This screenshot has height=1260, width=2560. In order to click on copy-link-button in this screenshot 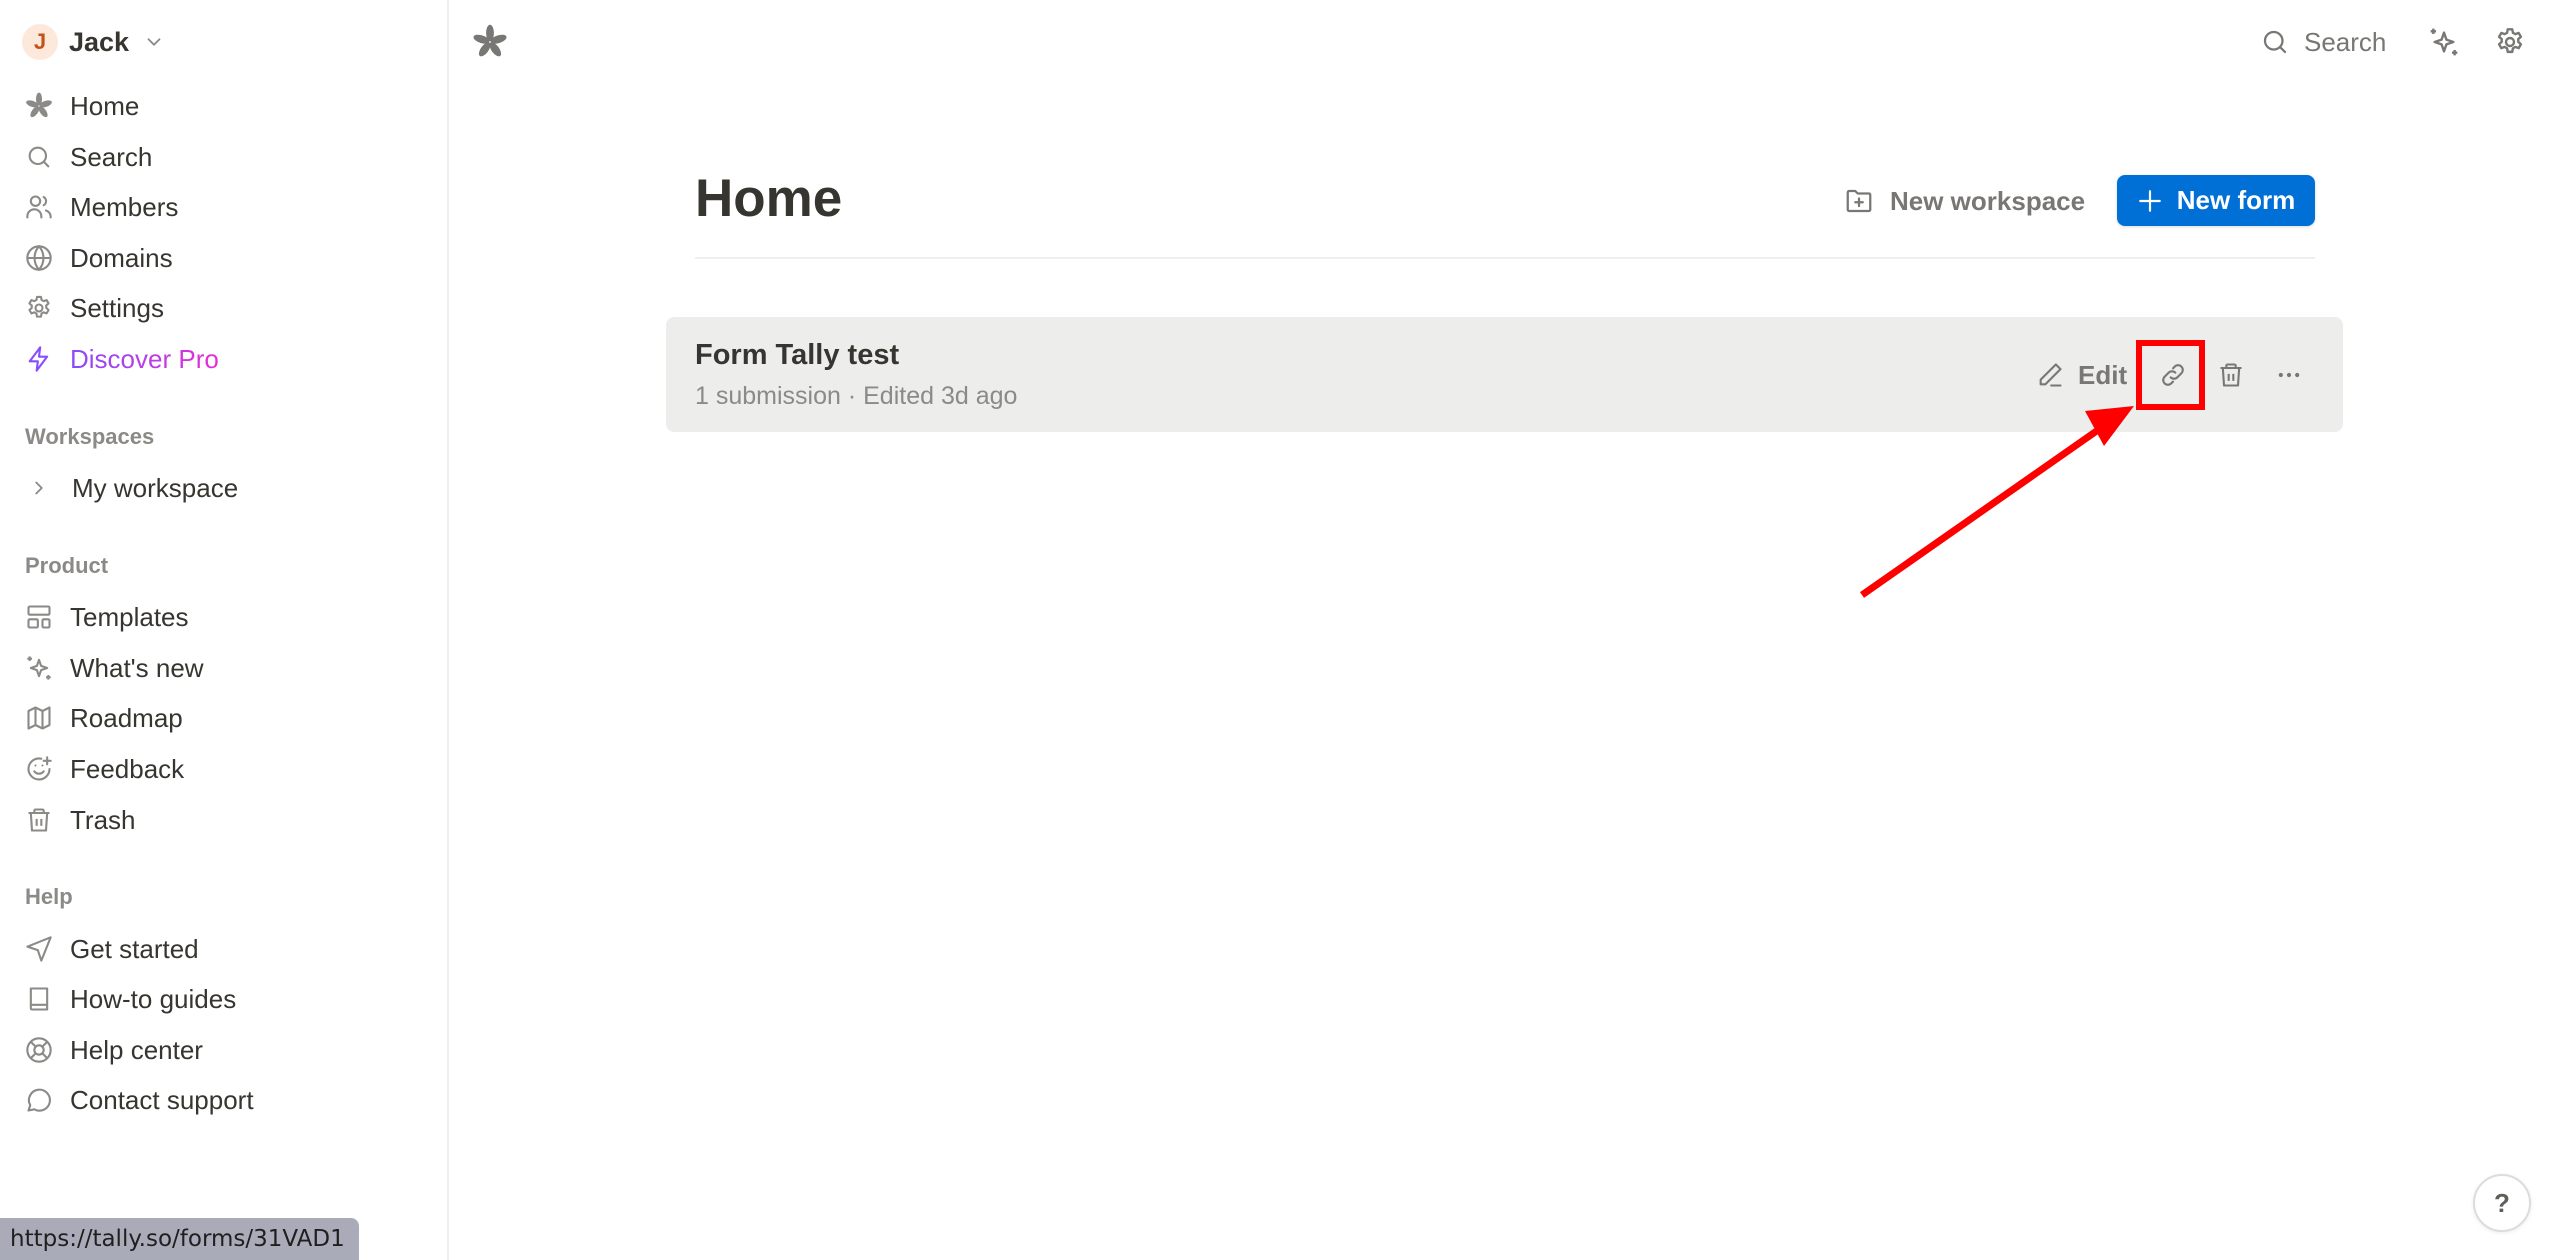, I will do `click(2173, 375)`.